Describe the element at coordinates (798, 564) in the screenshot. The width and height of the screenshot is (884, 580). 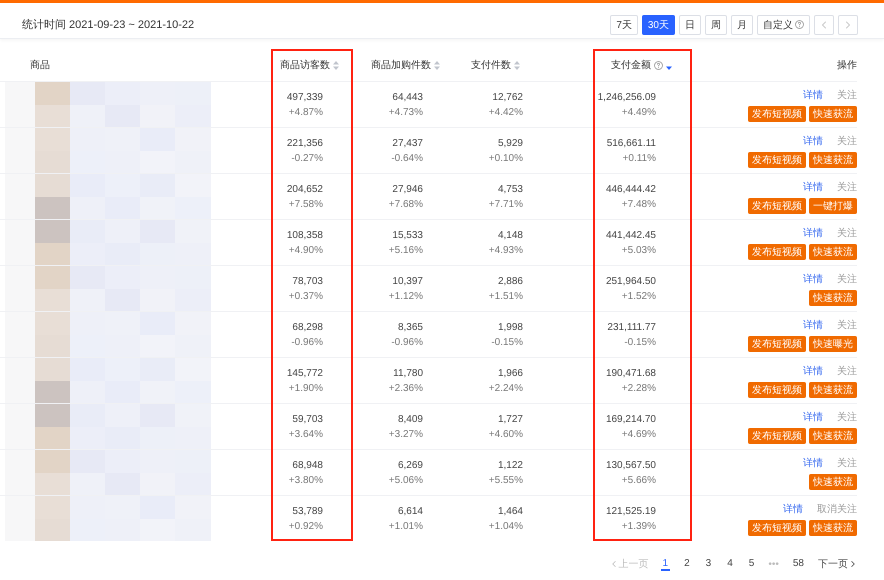
I see `page-link: 58` at that location.